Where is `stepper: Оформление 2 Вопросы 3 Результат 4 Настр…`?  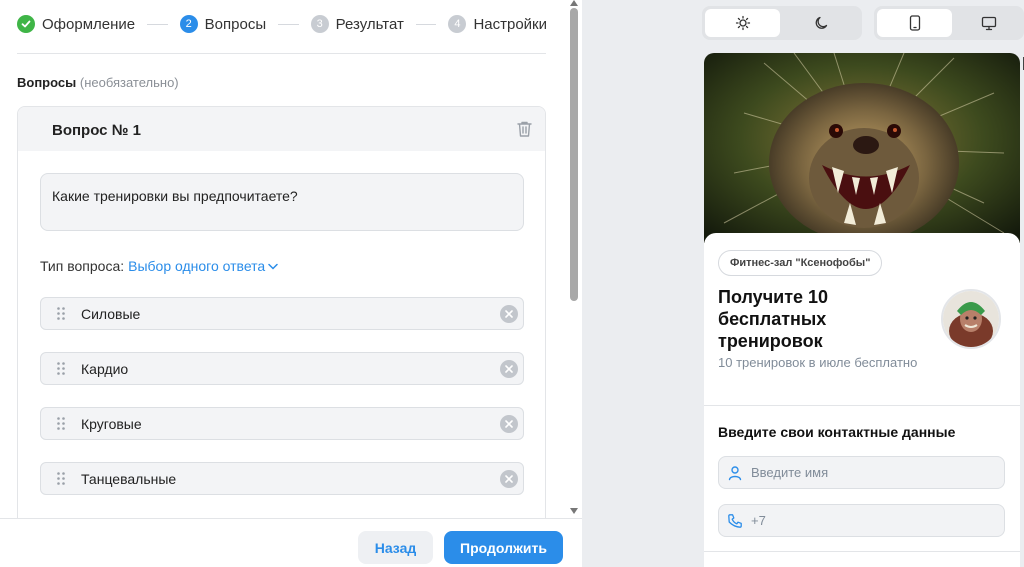
stepper: Оформление 2 Вопросы 3 Результат 4 Настр… is located at coordinates (282, 24).